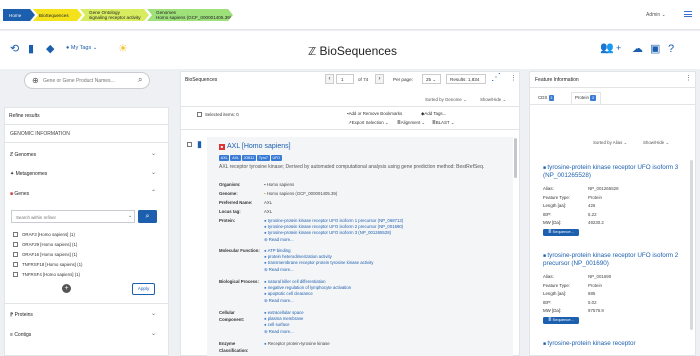  What do you see at coordinates (300, 193) in the screenshot?
I see `genome-value: ▪ Homo sapiens (GCF_000001405.39)` at bounding box center [300, 193].